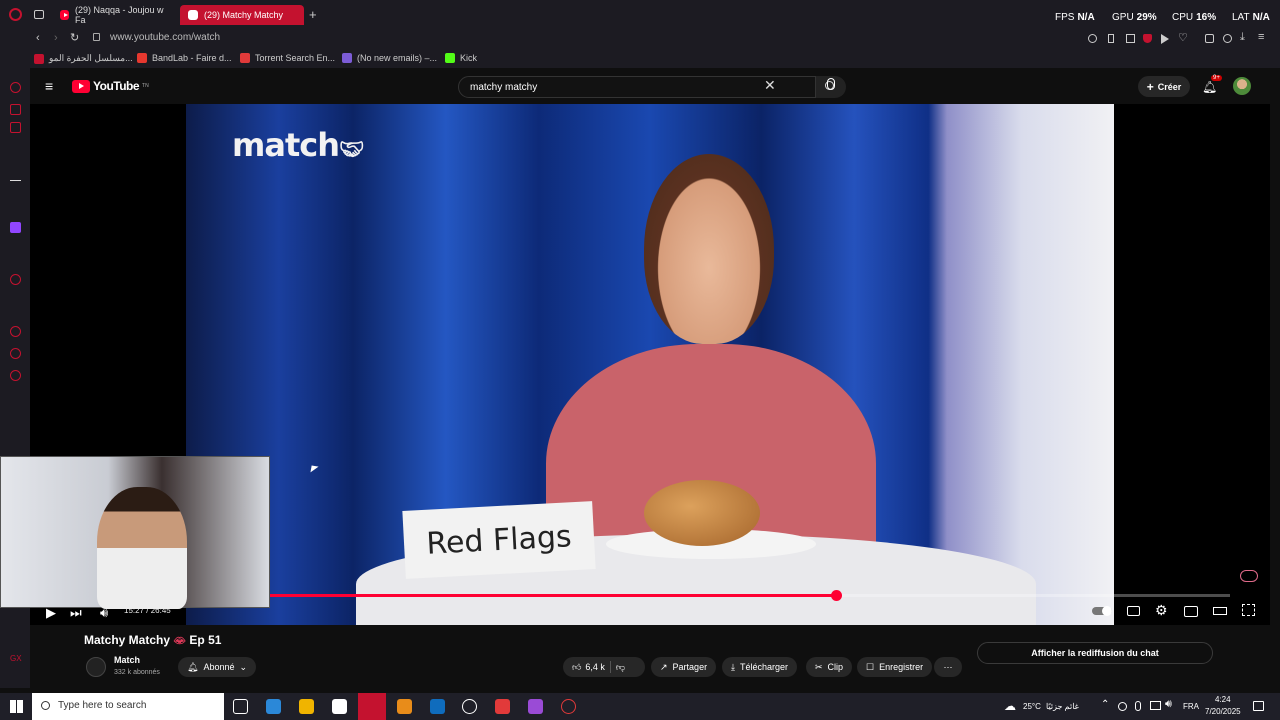 Image resolution: width=1280 pixels, height=720 pixels. What do you see at coordinates (1161, 610) in the screenshot?
I see `settings-gear-icon: ⚙︎` at bounding box center [1161, 610].